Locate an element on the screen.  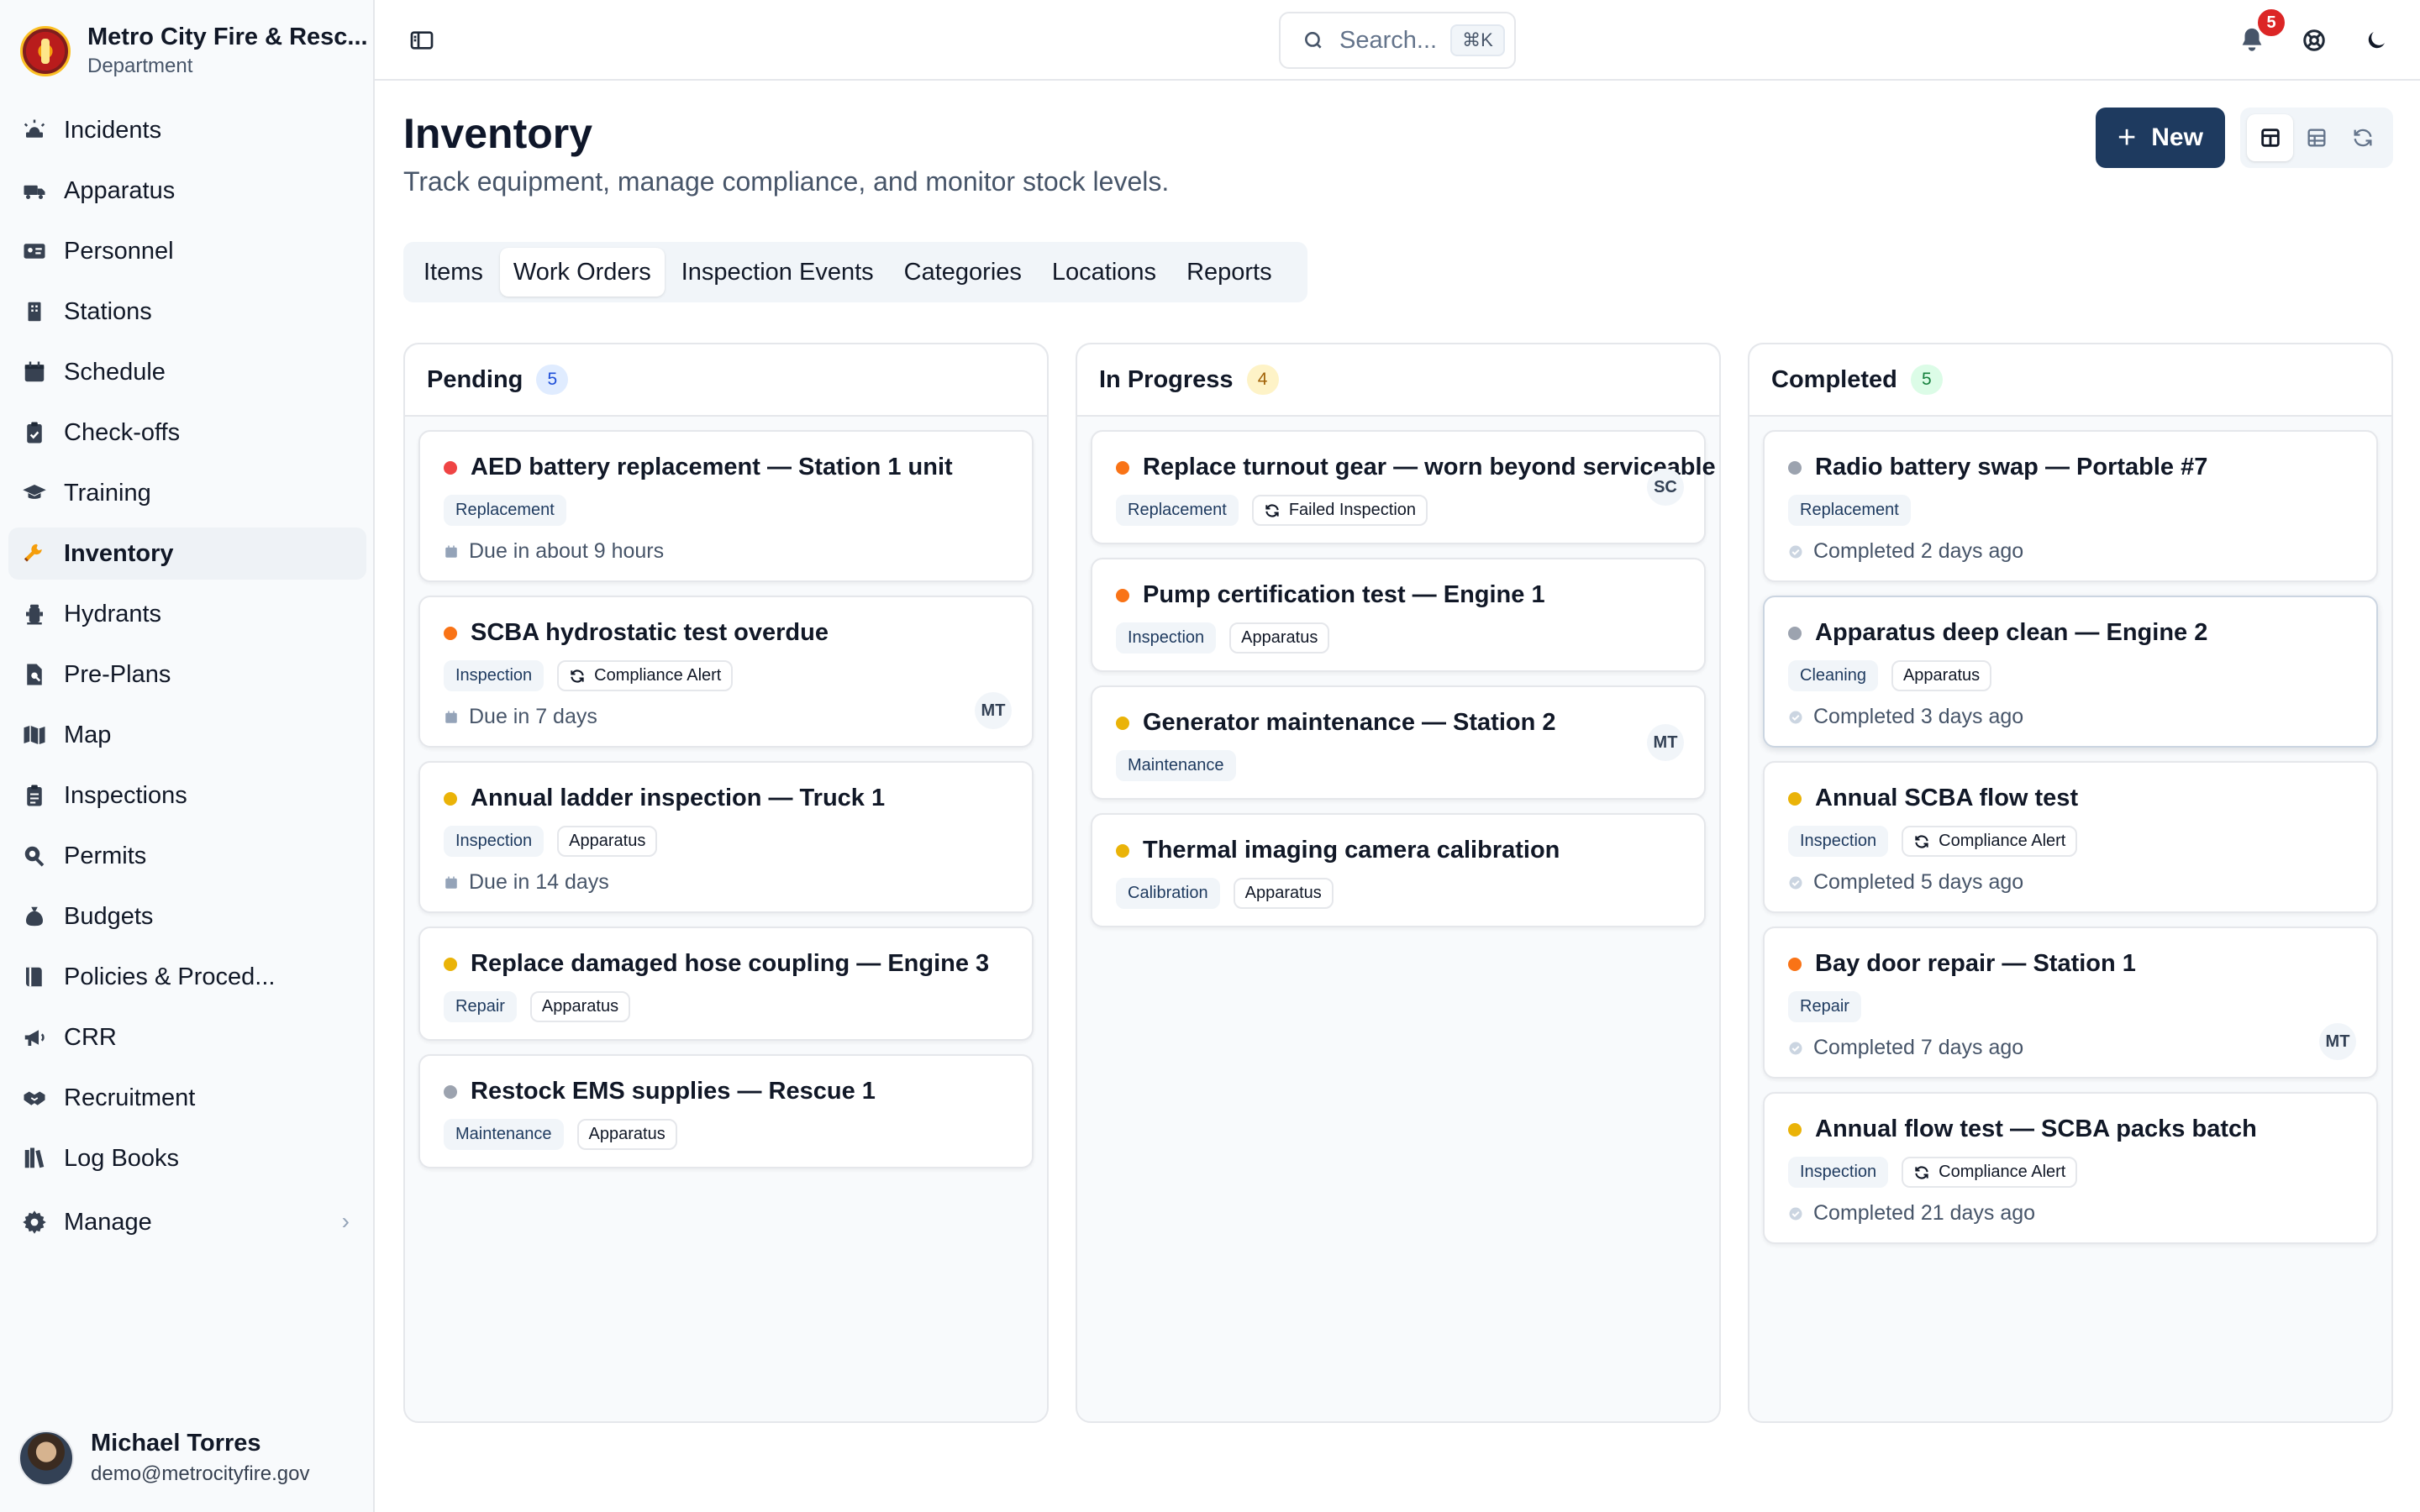
sidebar-item-manage: Manage › is located at coordinates (187, 1222).